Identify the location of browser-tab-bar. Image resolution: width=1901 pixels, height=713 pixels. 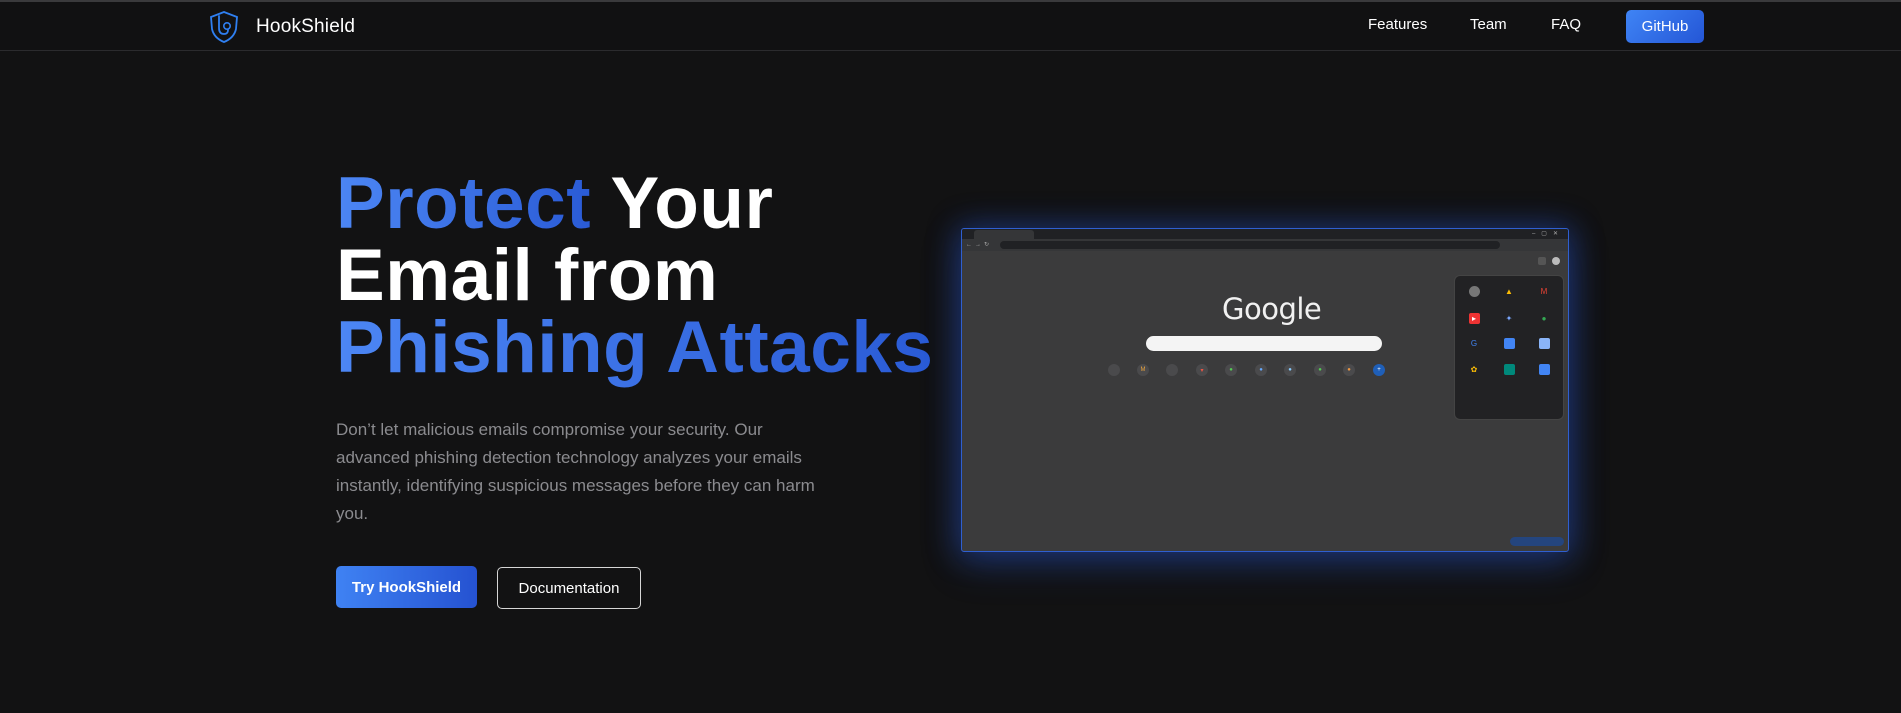
(1265, 234).